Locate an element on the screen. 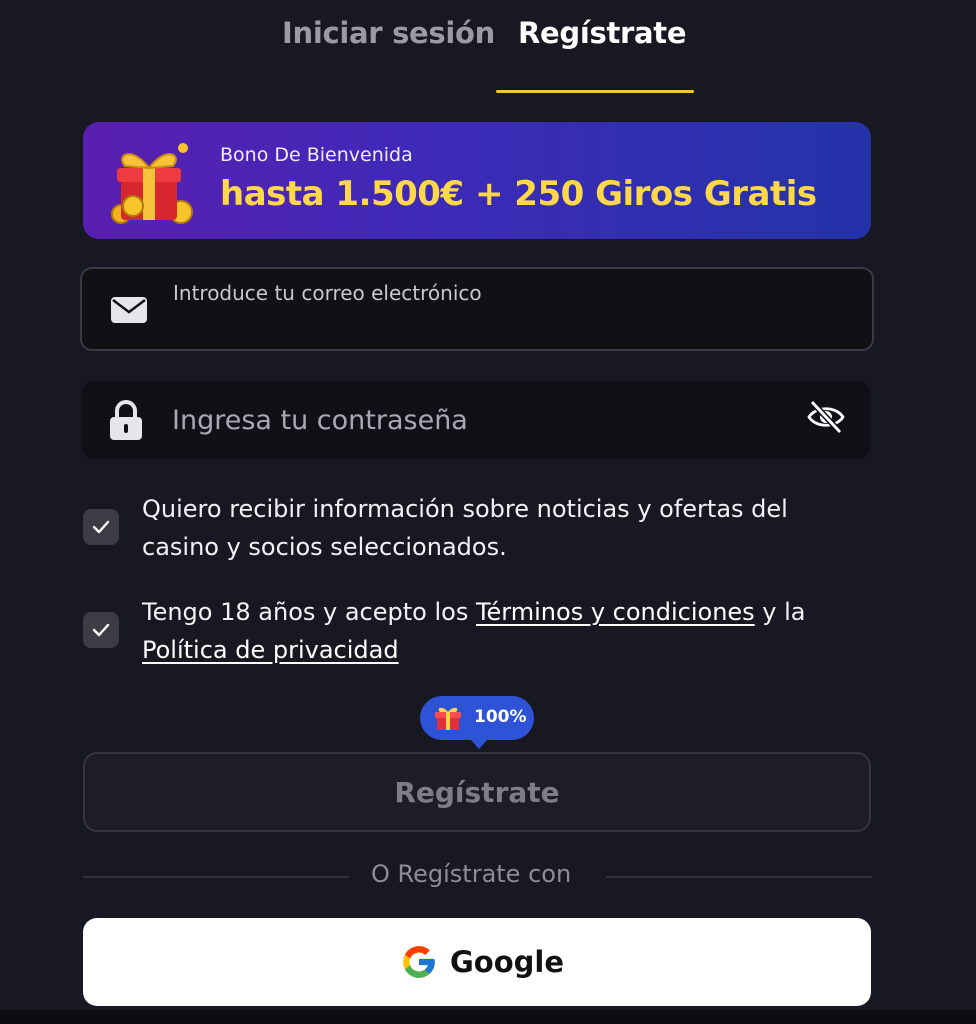 Image resolution: width=976 pixels, height=1024 pixels. privacy-link: Política de privacidad is located at coordinates (270, 650).